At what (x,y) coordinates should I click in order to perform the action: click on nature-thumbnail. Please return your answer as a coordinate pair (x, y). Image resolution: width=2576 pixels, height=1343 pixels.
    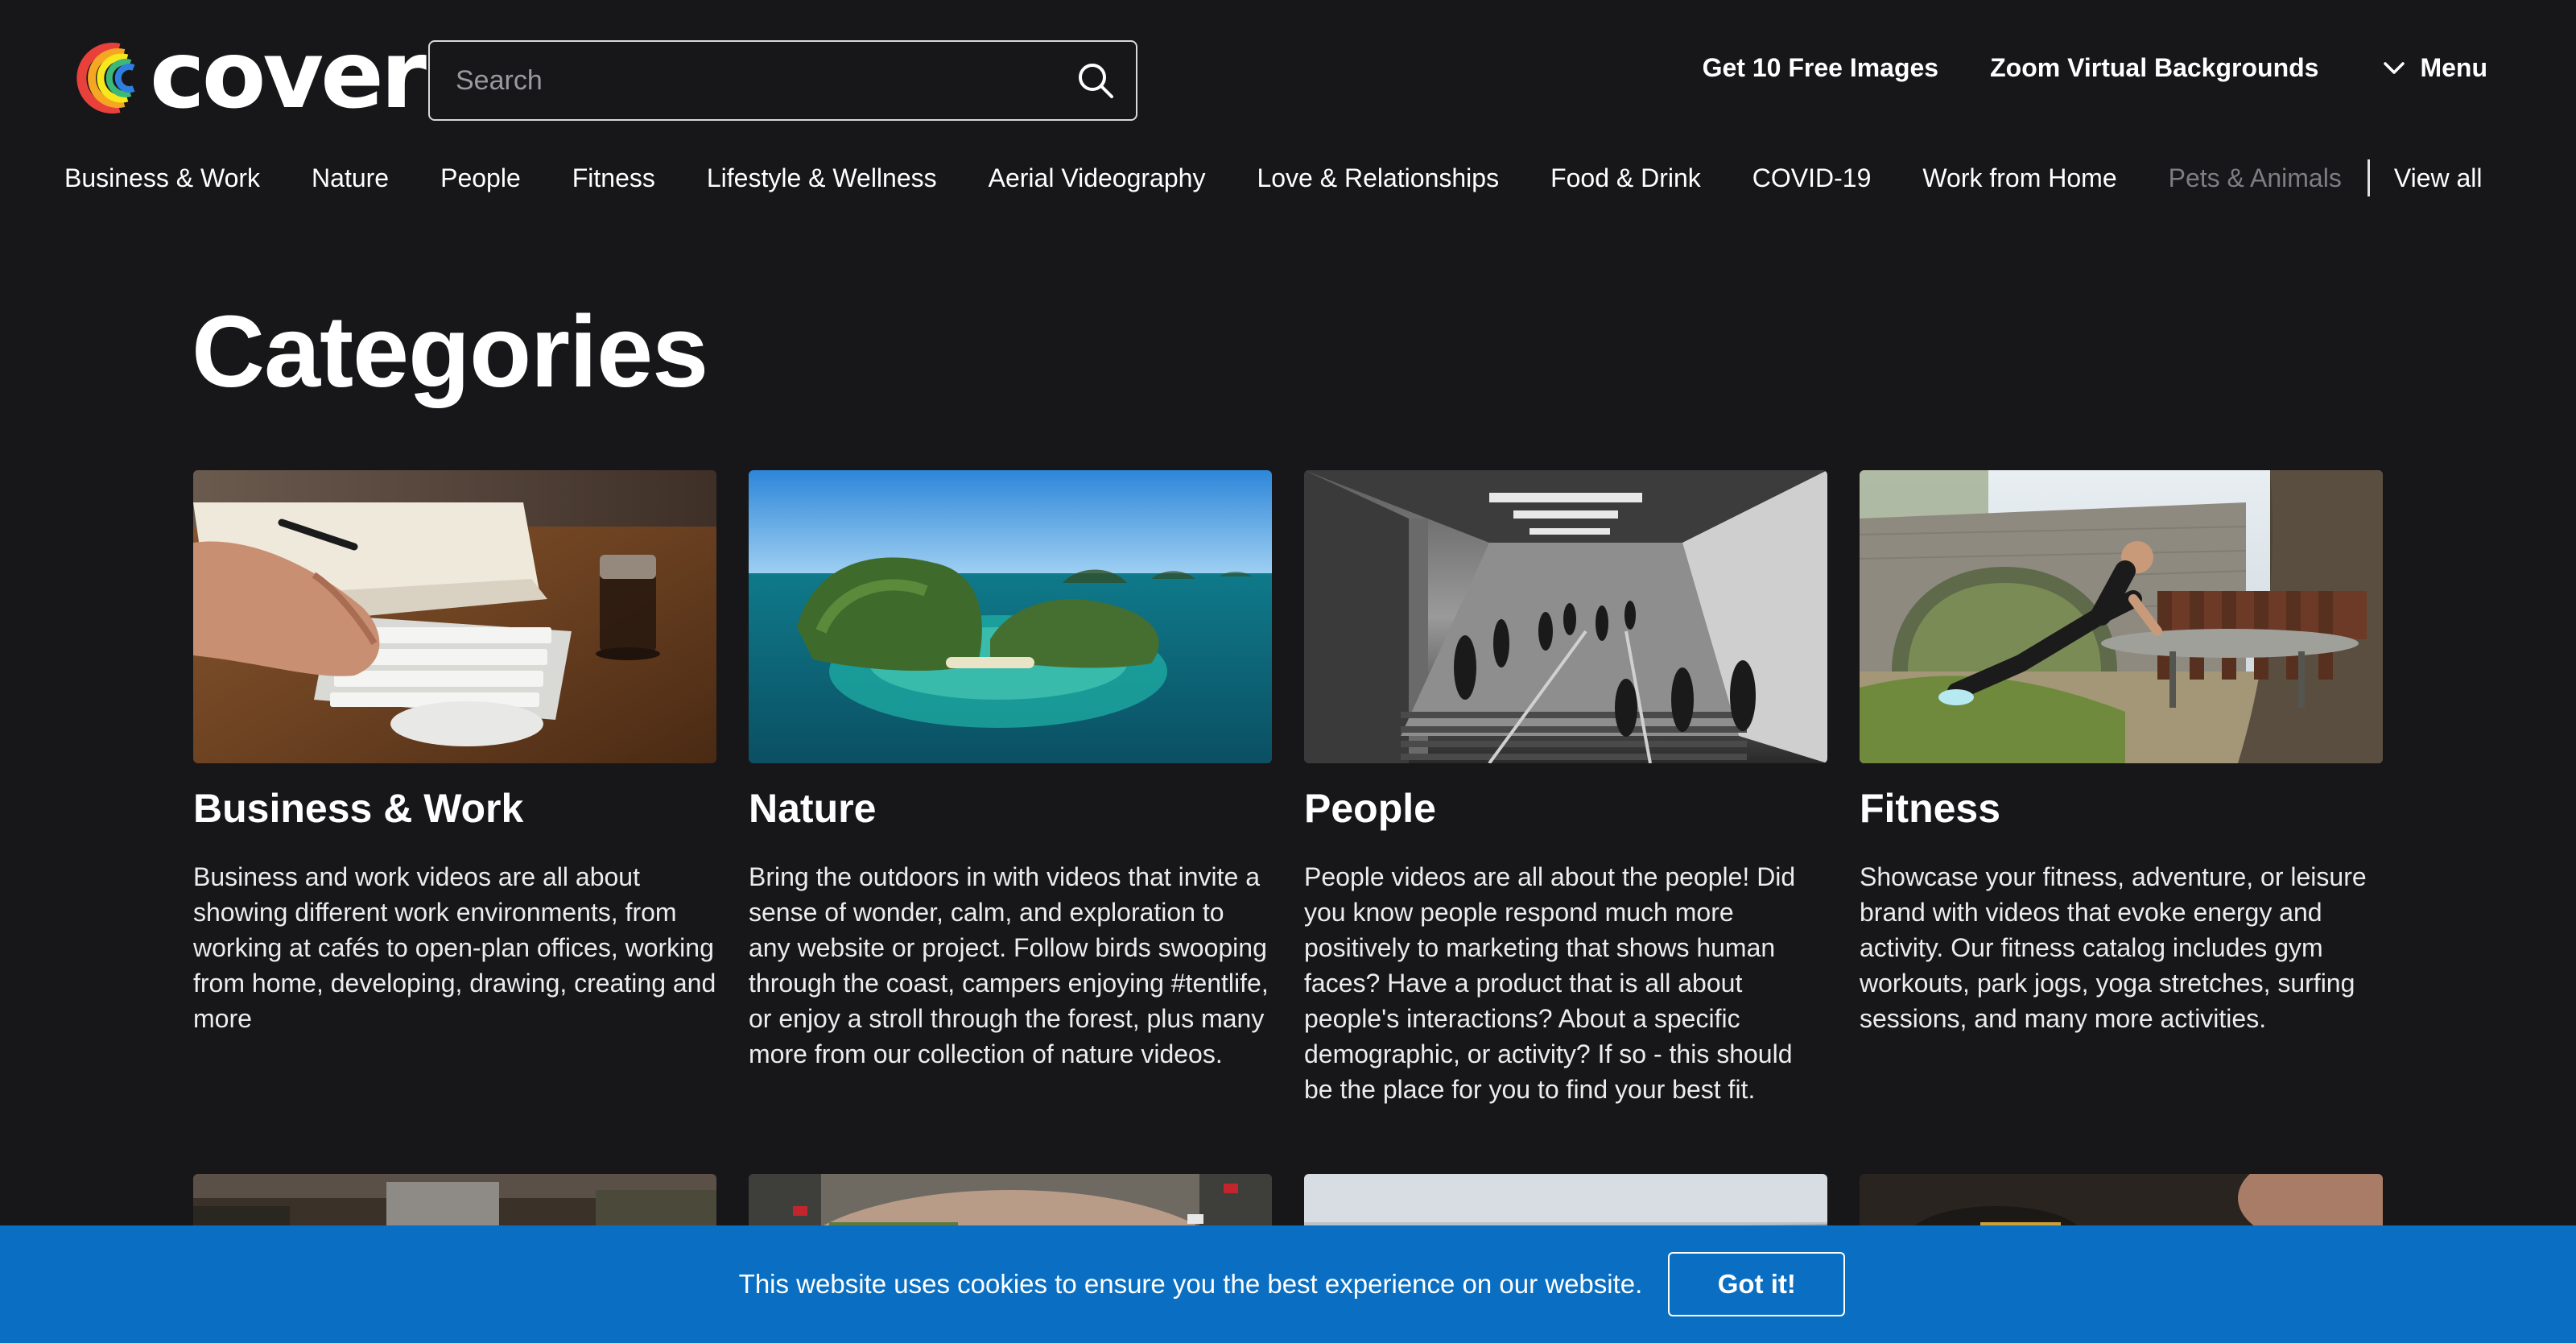
    Looking at the image, I should click on (1010, 616).